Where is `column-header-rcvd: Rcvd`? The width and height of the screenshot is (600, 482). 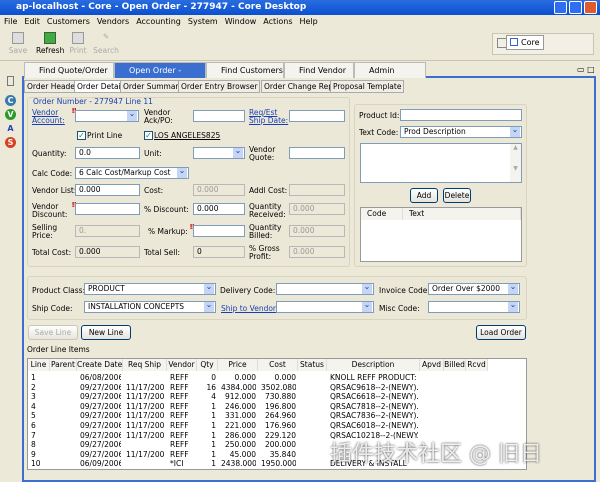
column-header-rcvd: Rcvd is located at coordinates (477, 365).